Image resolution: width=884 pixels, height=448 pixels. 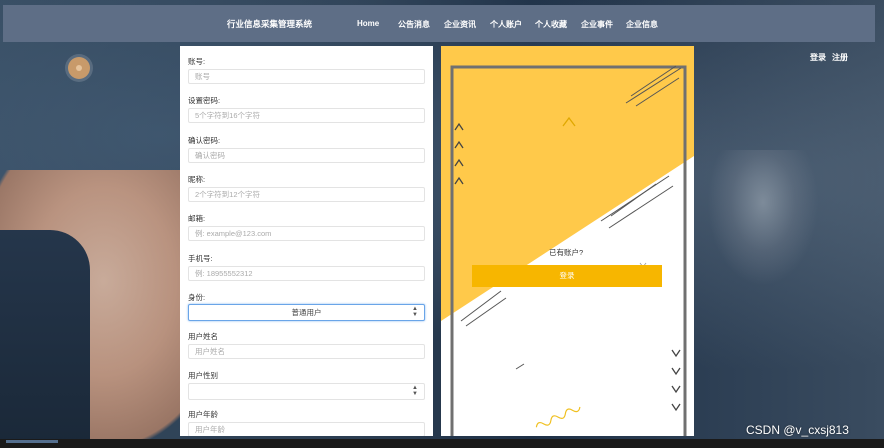 I want to click on nav-enterprise-news: 企业资讯, so click(x=460, y=24).